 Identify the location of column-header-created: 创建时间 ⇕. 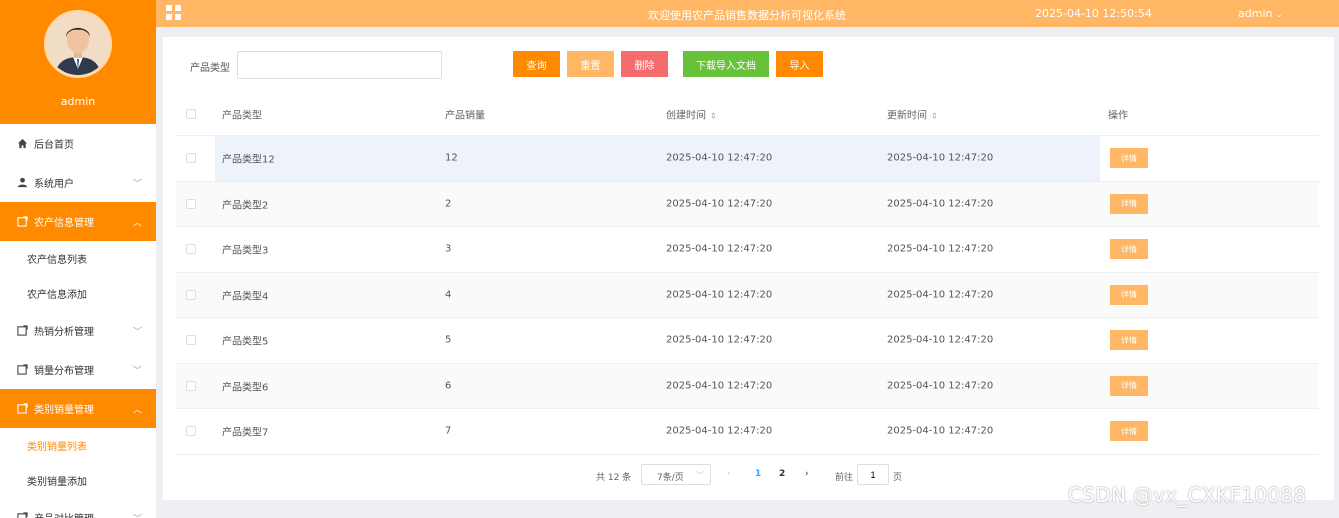
(691, 113).